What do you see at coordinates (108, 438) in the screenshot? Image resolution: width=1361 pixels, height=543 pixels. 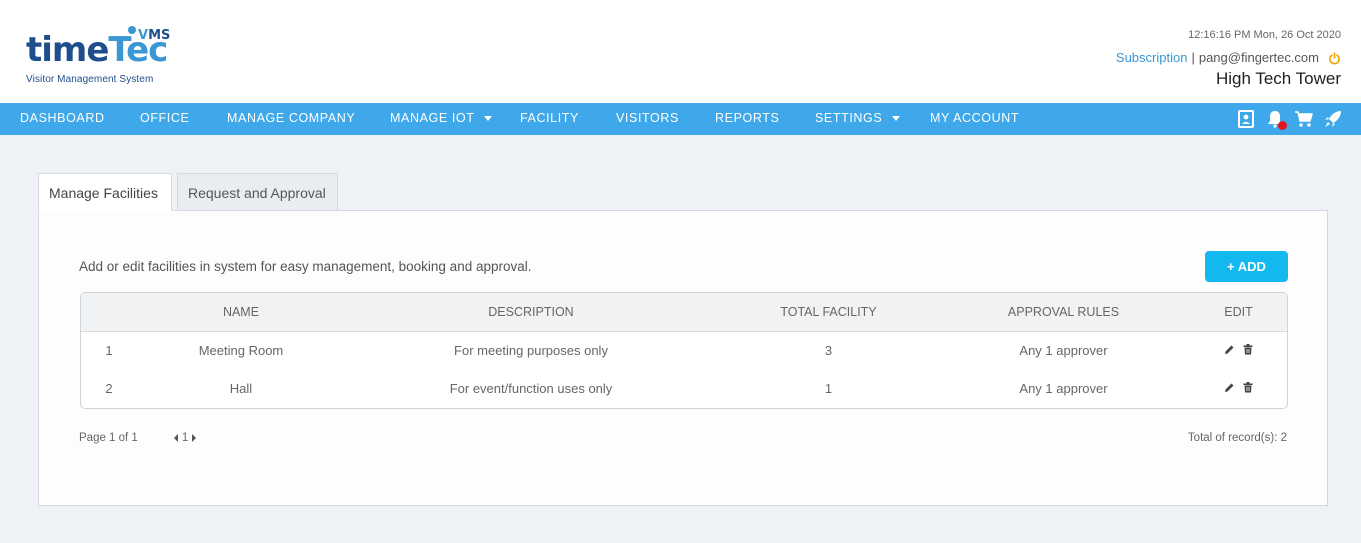 I see `page-label: Page 1 of 1` at bounding box center [108, 438].